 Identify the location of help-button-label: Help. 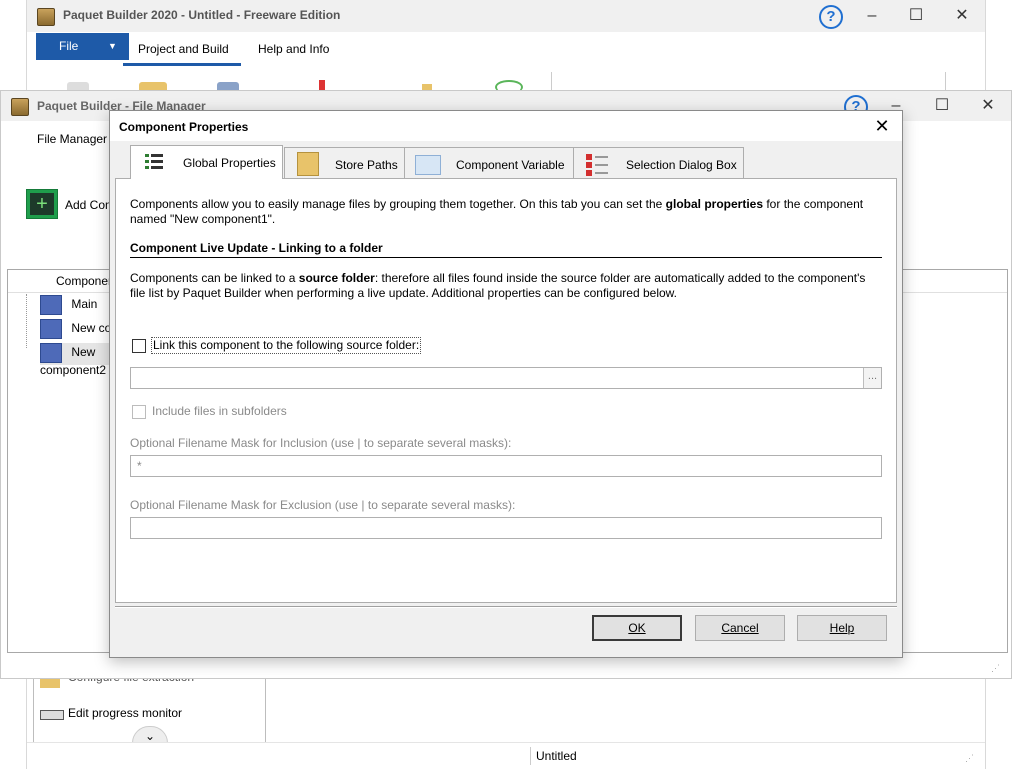
(842, 628).